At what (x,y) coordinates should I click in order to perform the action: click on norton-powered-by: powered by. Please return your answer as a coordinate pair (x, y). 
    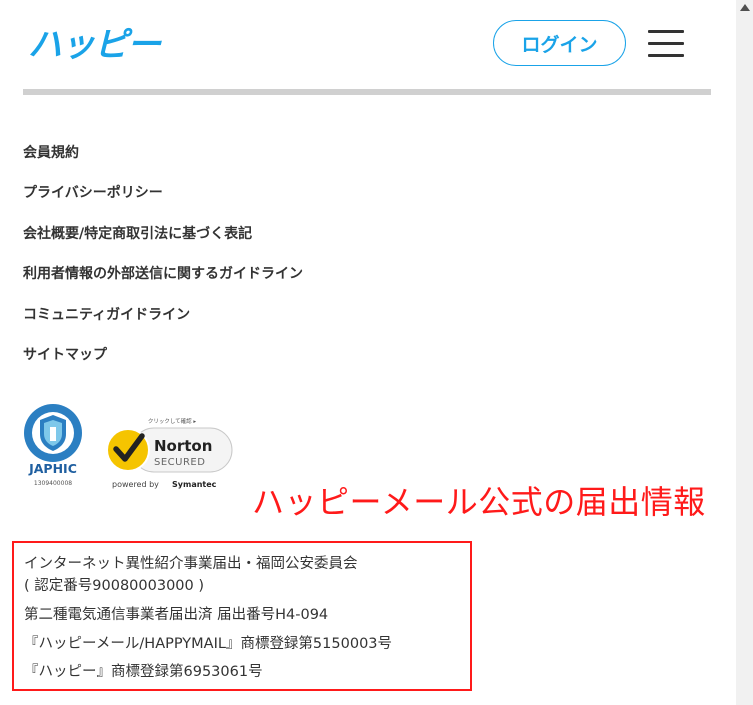
    Looking at the image, I should click on (135, 484).